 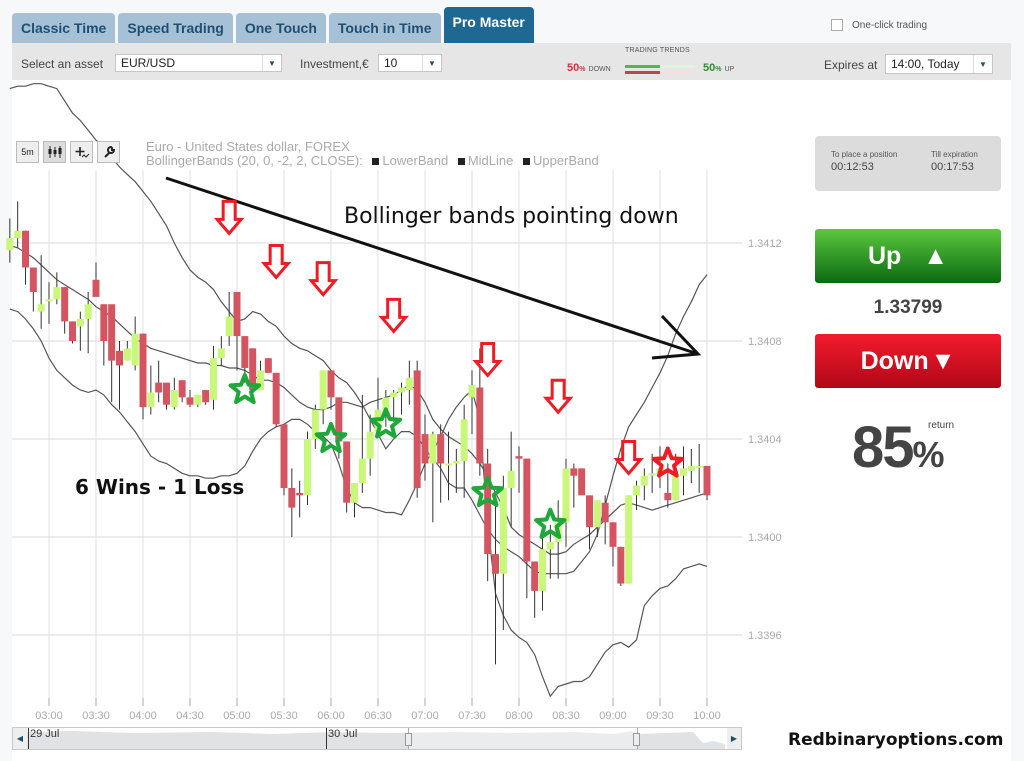 I want to click on triangle-down-icon: ▼, so click(x=943, y=360).